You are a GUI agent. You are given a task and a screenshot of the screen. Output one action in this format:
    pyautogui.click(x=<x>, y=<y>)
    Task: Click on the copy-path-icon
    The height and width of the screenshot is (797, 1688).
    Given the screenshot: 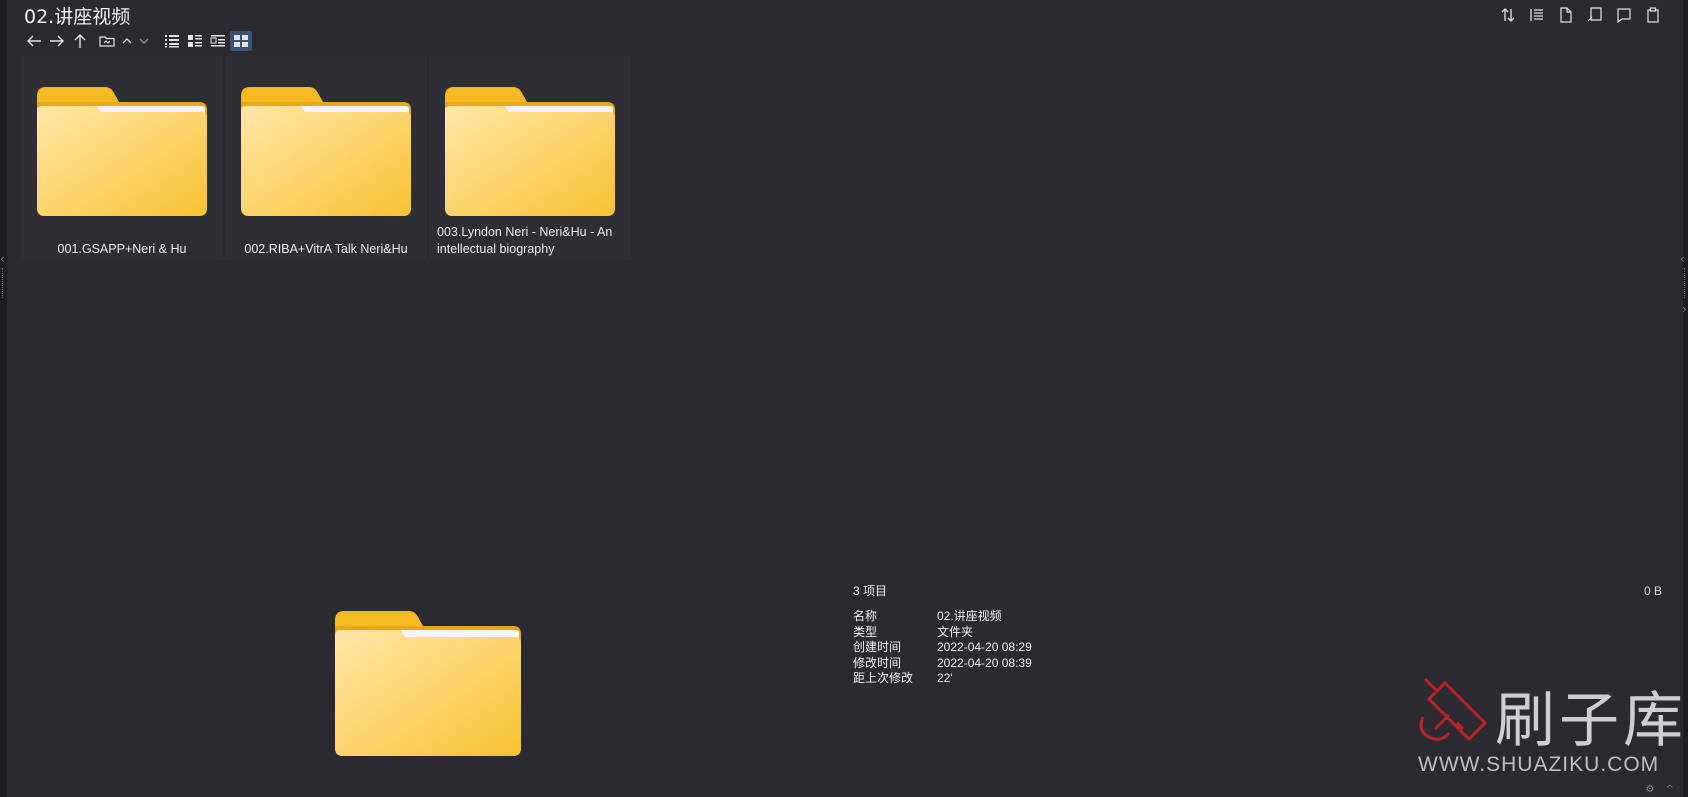 What is the action you would take?
    pyautogui.click(x=1594, y=14)
    